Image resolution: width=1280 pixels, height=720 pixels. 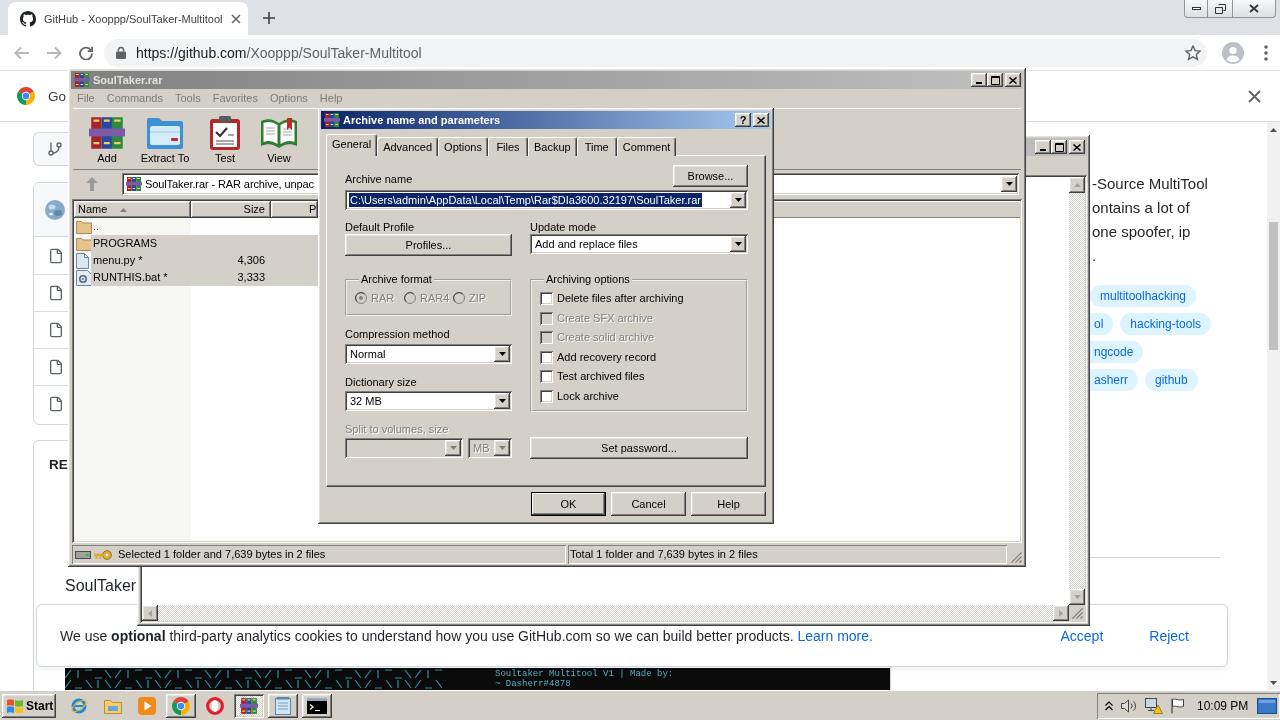 I want to click on readme-title: SoulTaker, so click(x=101, y=586).